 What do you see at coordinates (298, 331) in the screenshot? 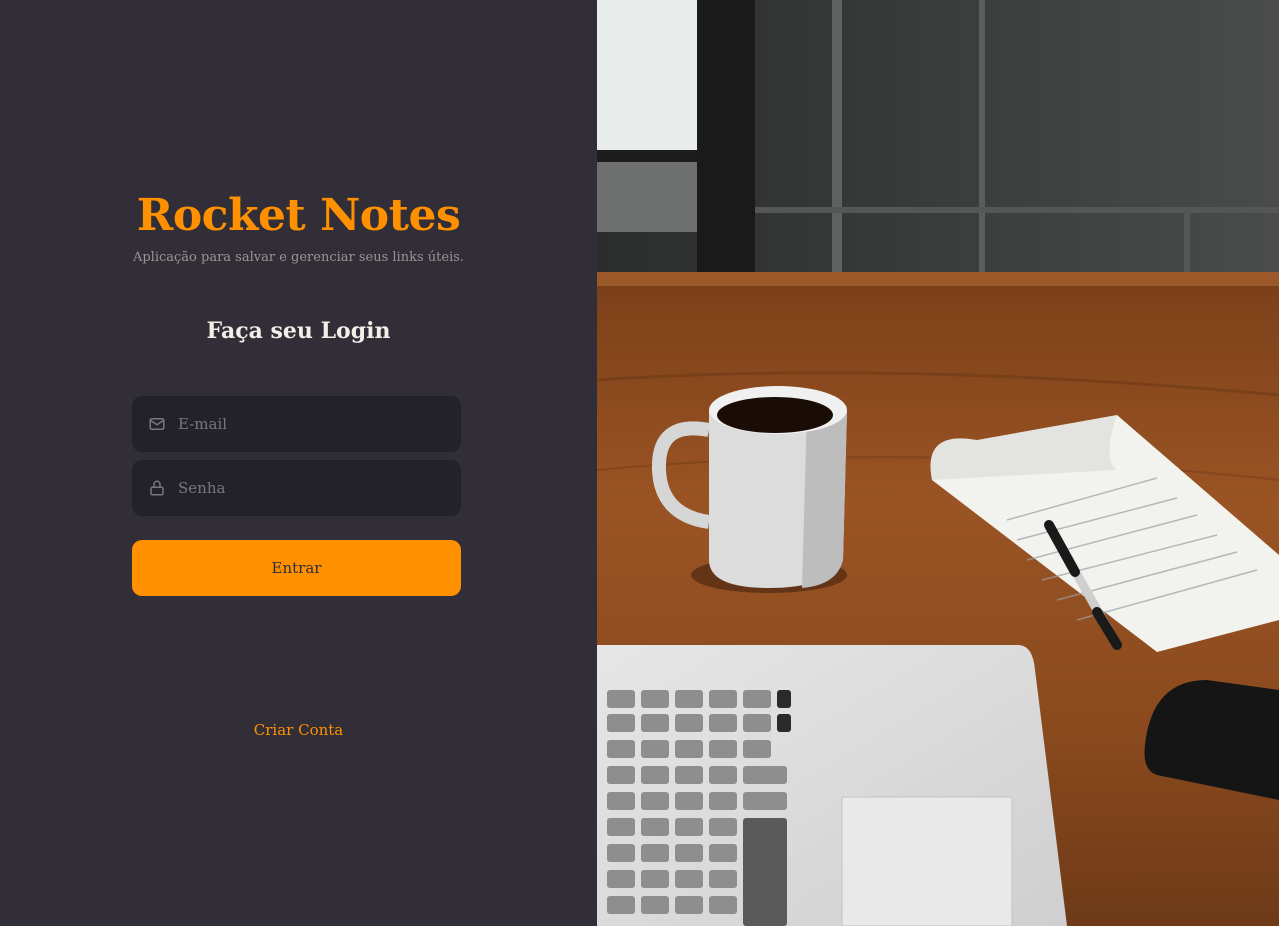
I see `login-heading: Faça seu Login` at bounding box center [298, 331].